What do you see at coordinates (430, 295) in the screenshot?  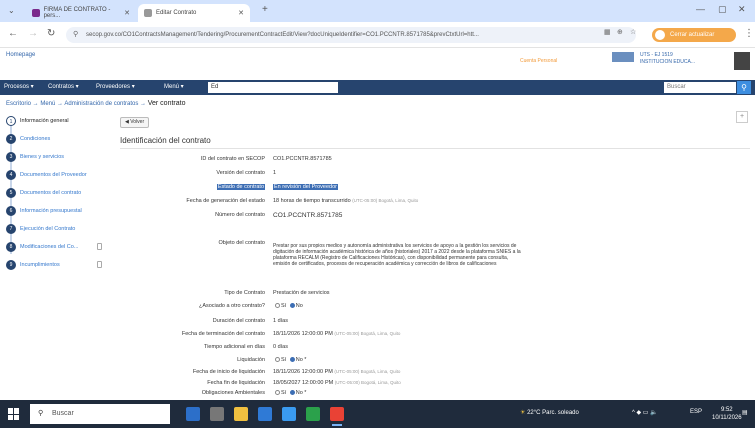 I see `field-row-tipo: Tipo de Contrato Prestación de servicios` at bounding box center [430, 295].